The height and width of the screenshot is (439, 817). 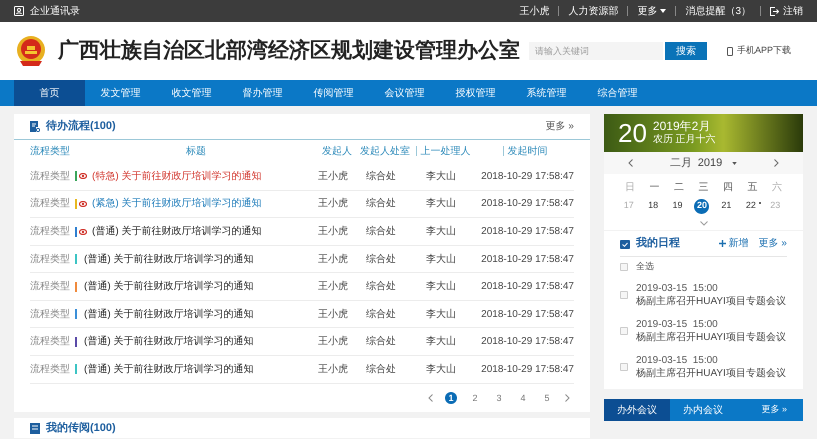 I want to click on nav-tab: 会议管理, so click(x=404, y=93).